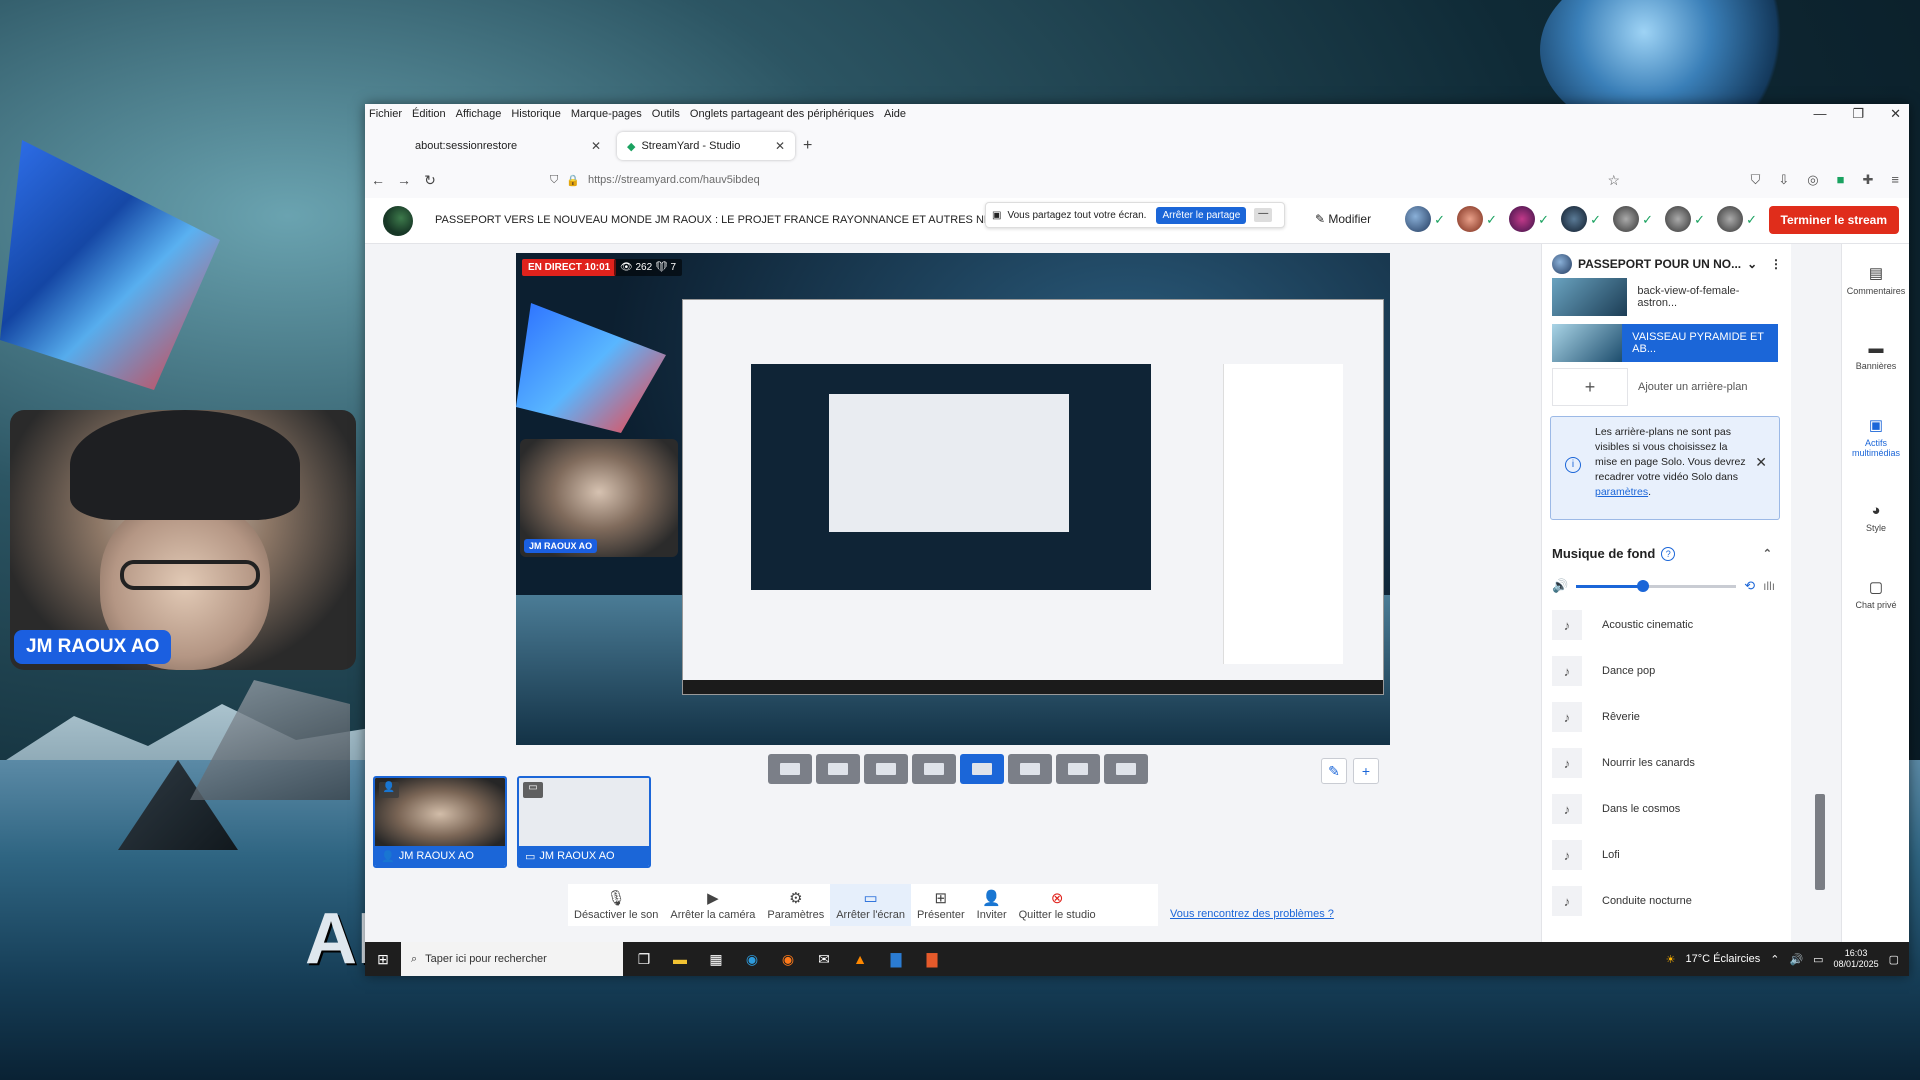  Describe the element at coordinates (1665, 763) in the screenshot. I see `music-track: ♪ Nourrir les canards` at that location.